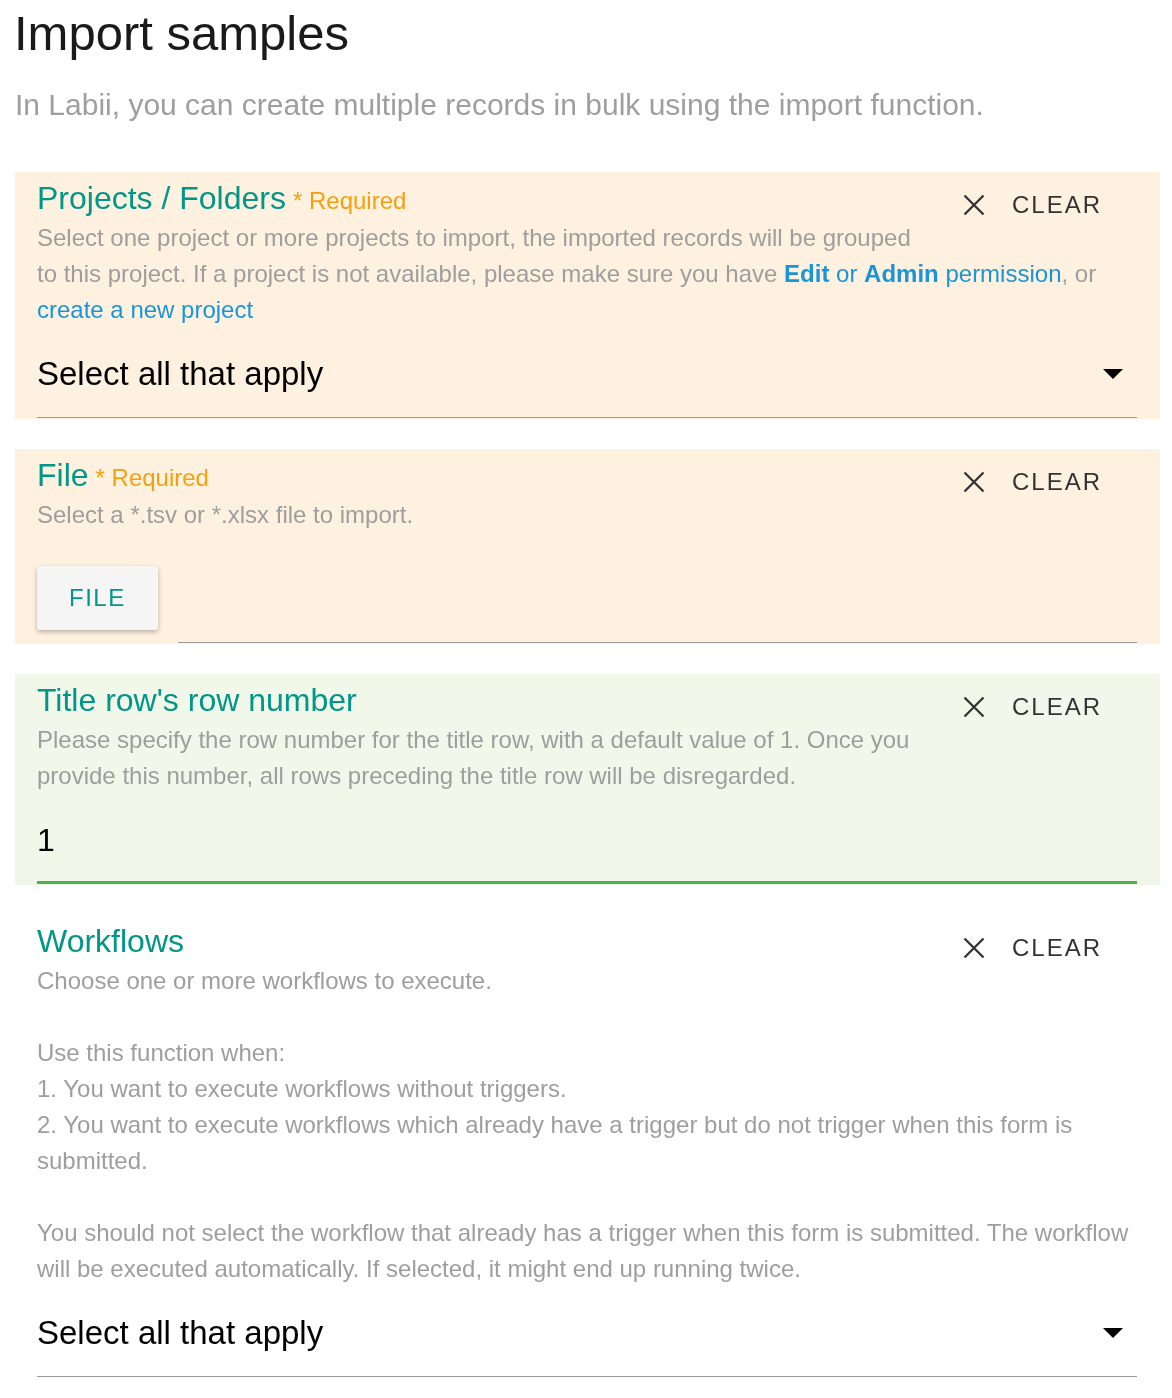 This screenshot has width=1172, height=1398. I want to click on description-text: Please specify the row number for the title row, with a default value of 1. Once you provide this number, all rows preceding the title row will be disregarded., so click(474, 758).